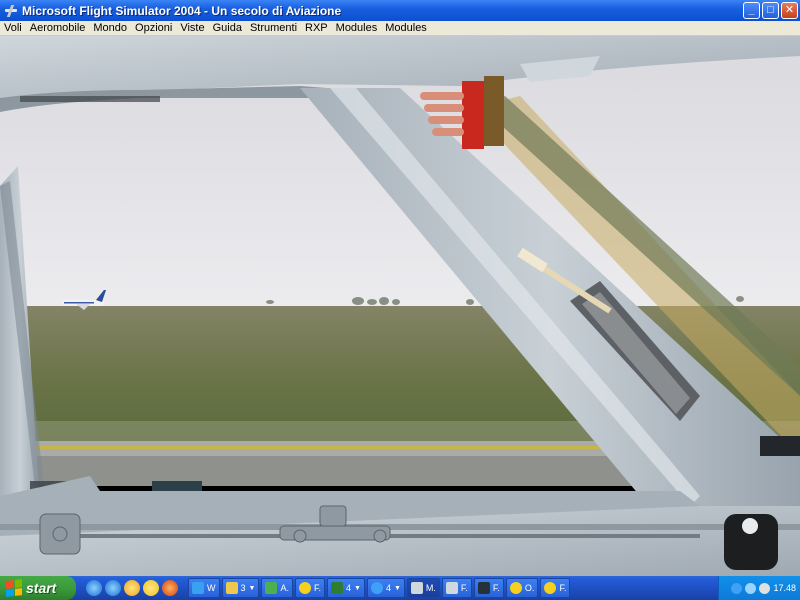 Image resolution: width=800 pixels, height=600 pixels. I want to click on messenger-icon, so click(198, 588).